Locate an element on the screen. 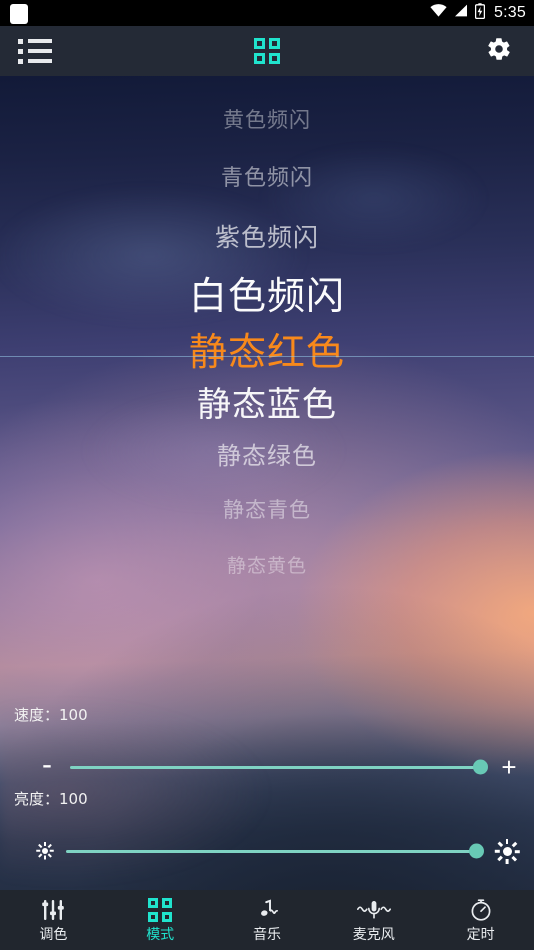 This screenshot has width=534, height=950. speed-slider-block: 速度：100 - + is located at coordinates (267, 743).